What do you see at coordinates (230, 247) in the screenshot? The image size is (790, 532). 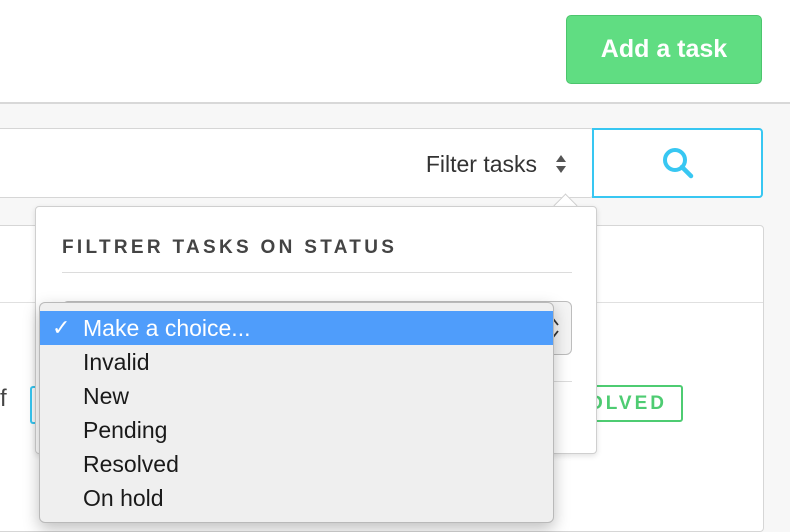 I see `popover-title: FILTRER TASKS ON STATUS` at bounding box center [230, 247].